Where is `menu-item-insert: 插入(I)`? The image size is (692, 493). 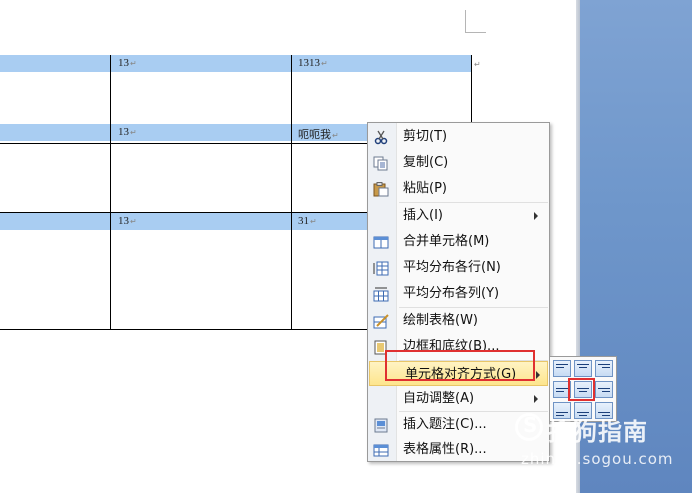 menu-item-insert: 插入(I) is located at coordinates (458, 215).